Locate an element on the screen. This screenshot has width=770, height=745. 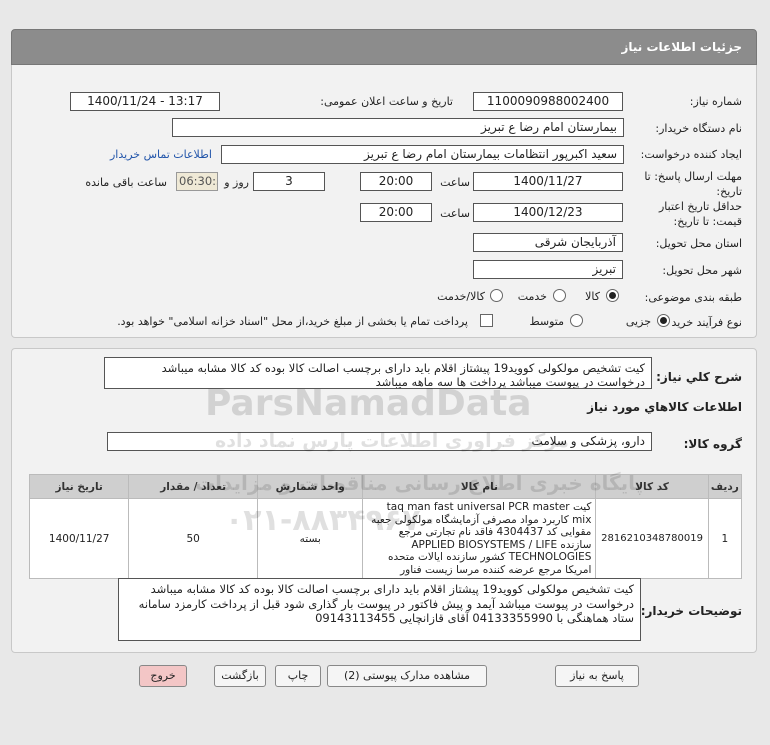
radio-goods-service-label: کالا/خدمت is located at coordinates (461, 296).